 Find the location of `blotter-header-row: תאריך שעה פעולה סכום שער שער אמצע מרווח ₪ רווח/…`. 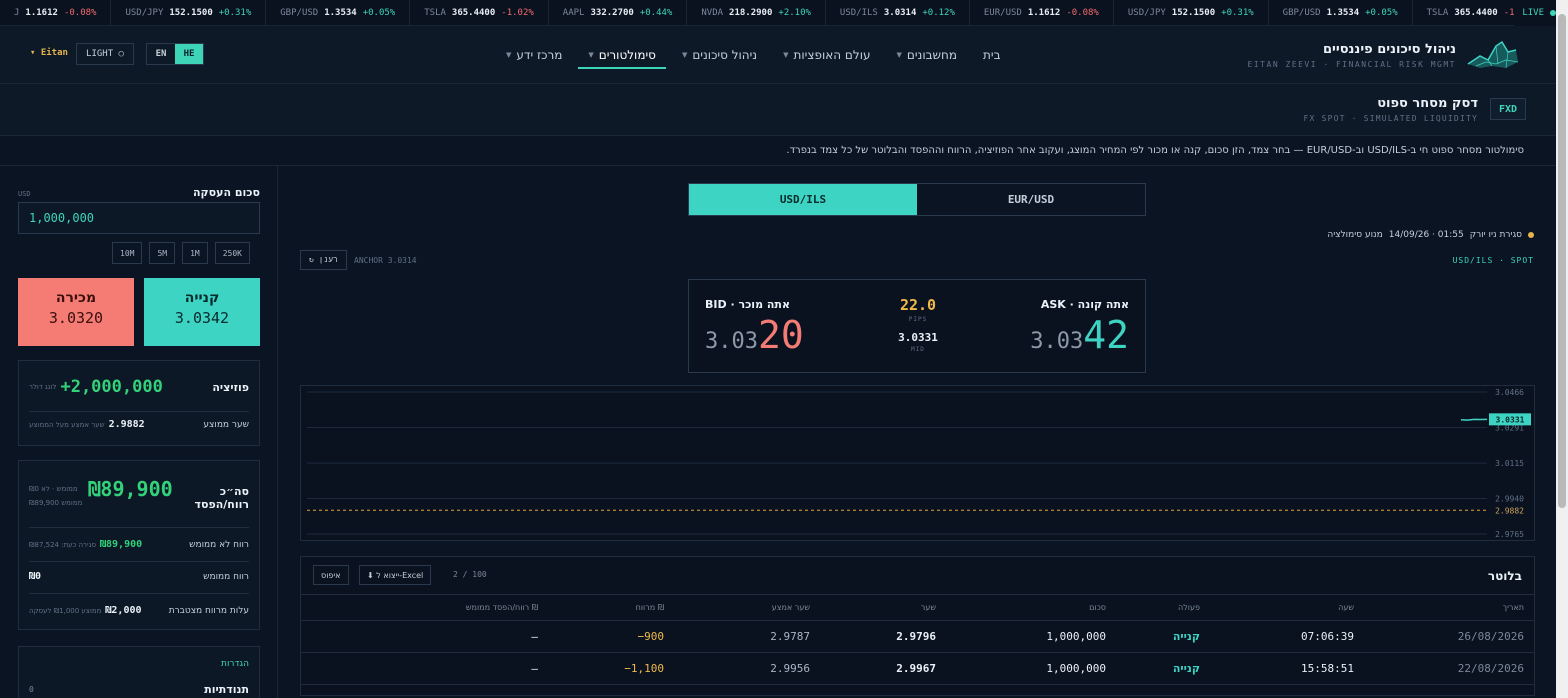

blotter-header-row: תאריך שעה פעולה סכום שער שער אמצע מרווח ₪ רווח/… is located at coordinates (917, 608).